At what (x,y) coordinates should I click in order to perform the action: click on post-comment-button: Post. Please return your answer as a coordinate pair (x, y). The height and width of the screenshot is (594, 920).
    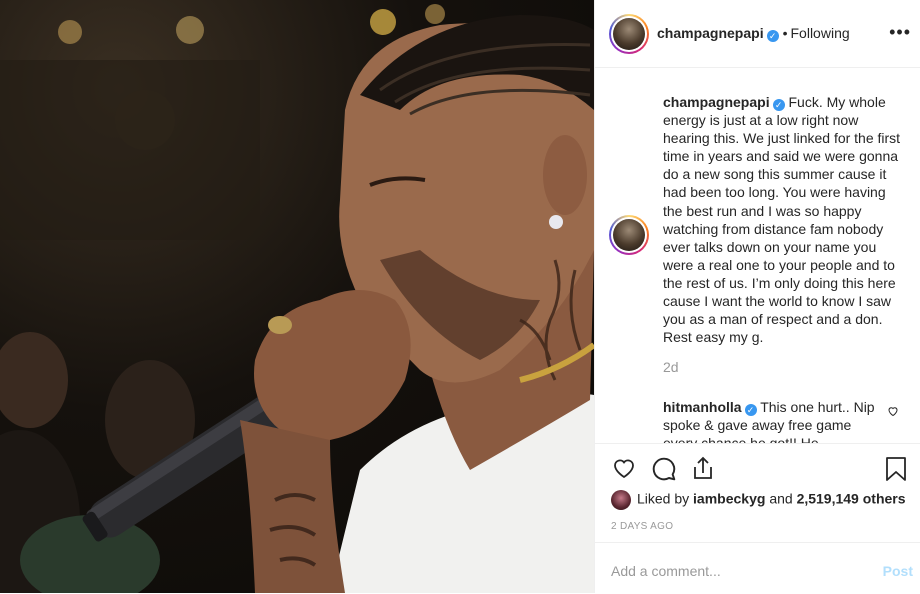
    Looking at the image, I should click on (898, 571).